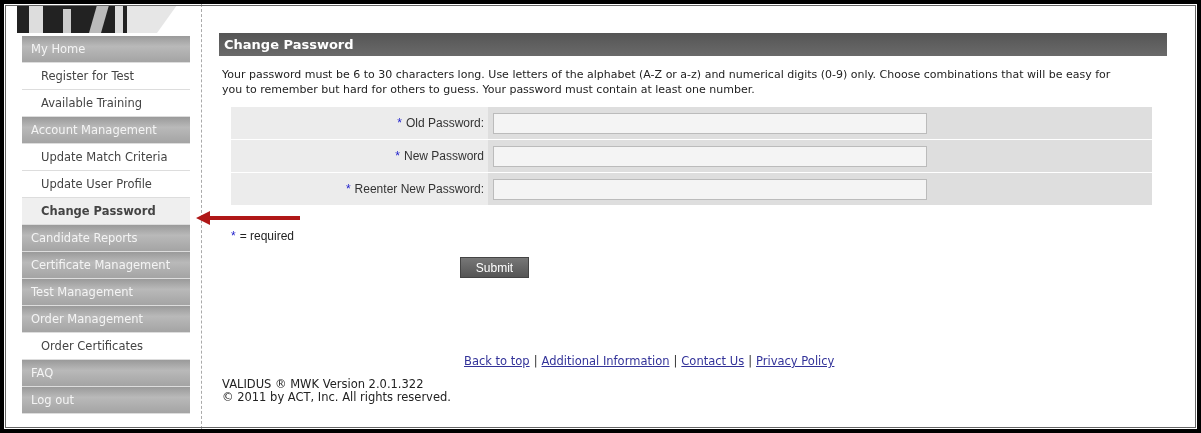 Image resolution: width=1201 pixels, height=433 pixels. Describe the element at coordinates (494, 267) in the screenshot. I see `submit-button: Submit` at that location.